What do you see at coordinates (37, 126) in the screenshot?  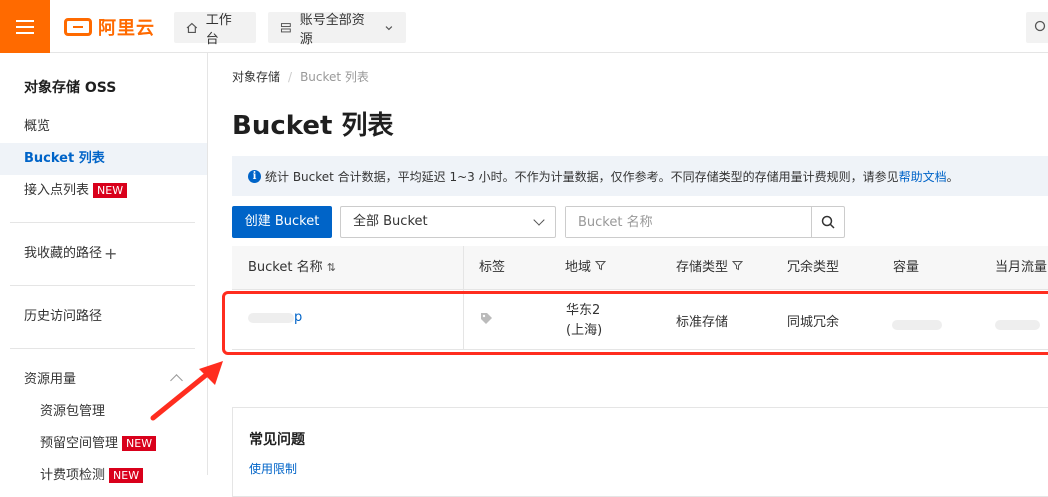 I see `sidebar-item-label: 概览` at bounding box center [37, 126].